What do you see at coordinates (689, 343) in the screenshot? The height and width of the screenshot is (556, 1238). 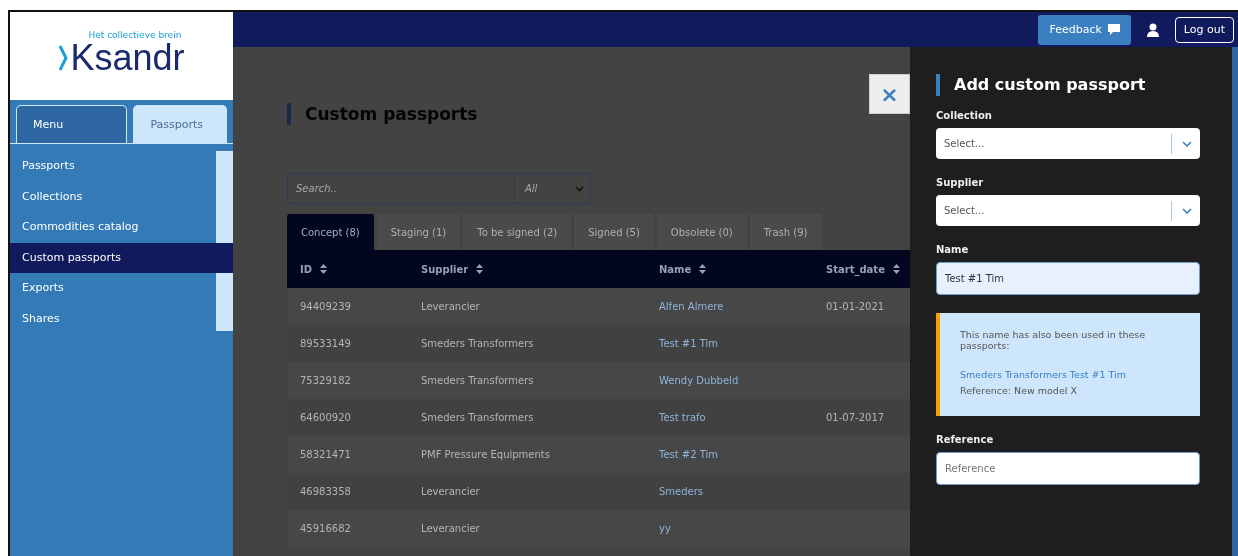 I see `name-link: Test #1 Tim` at bounding box center [689, 343].